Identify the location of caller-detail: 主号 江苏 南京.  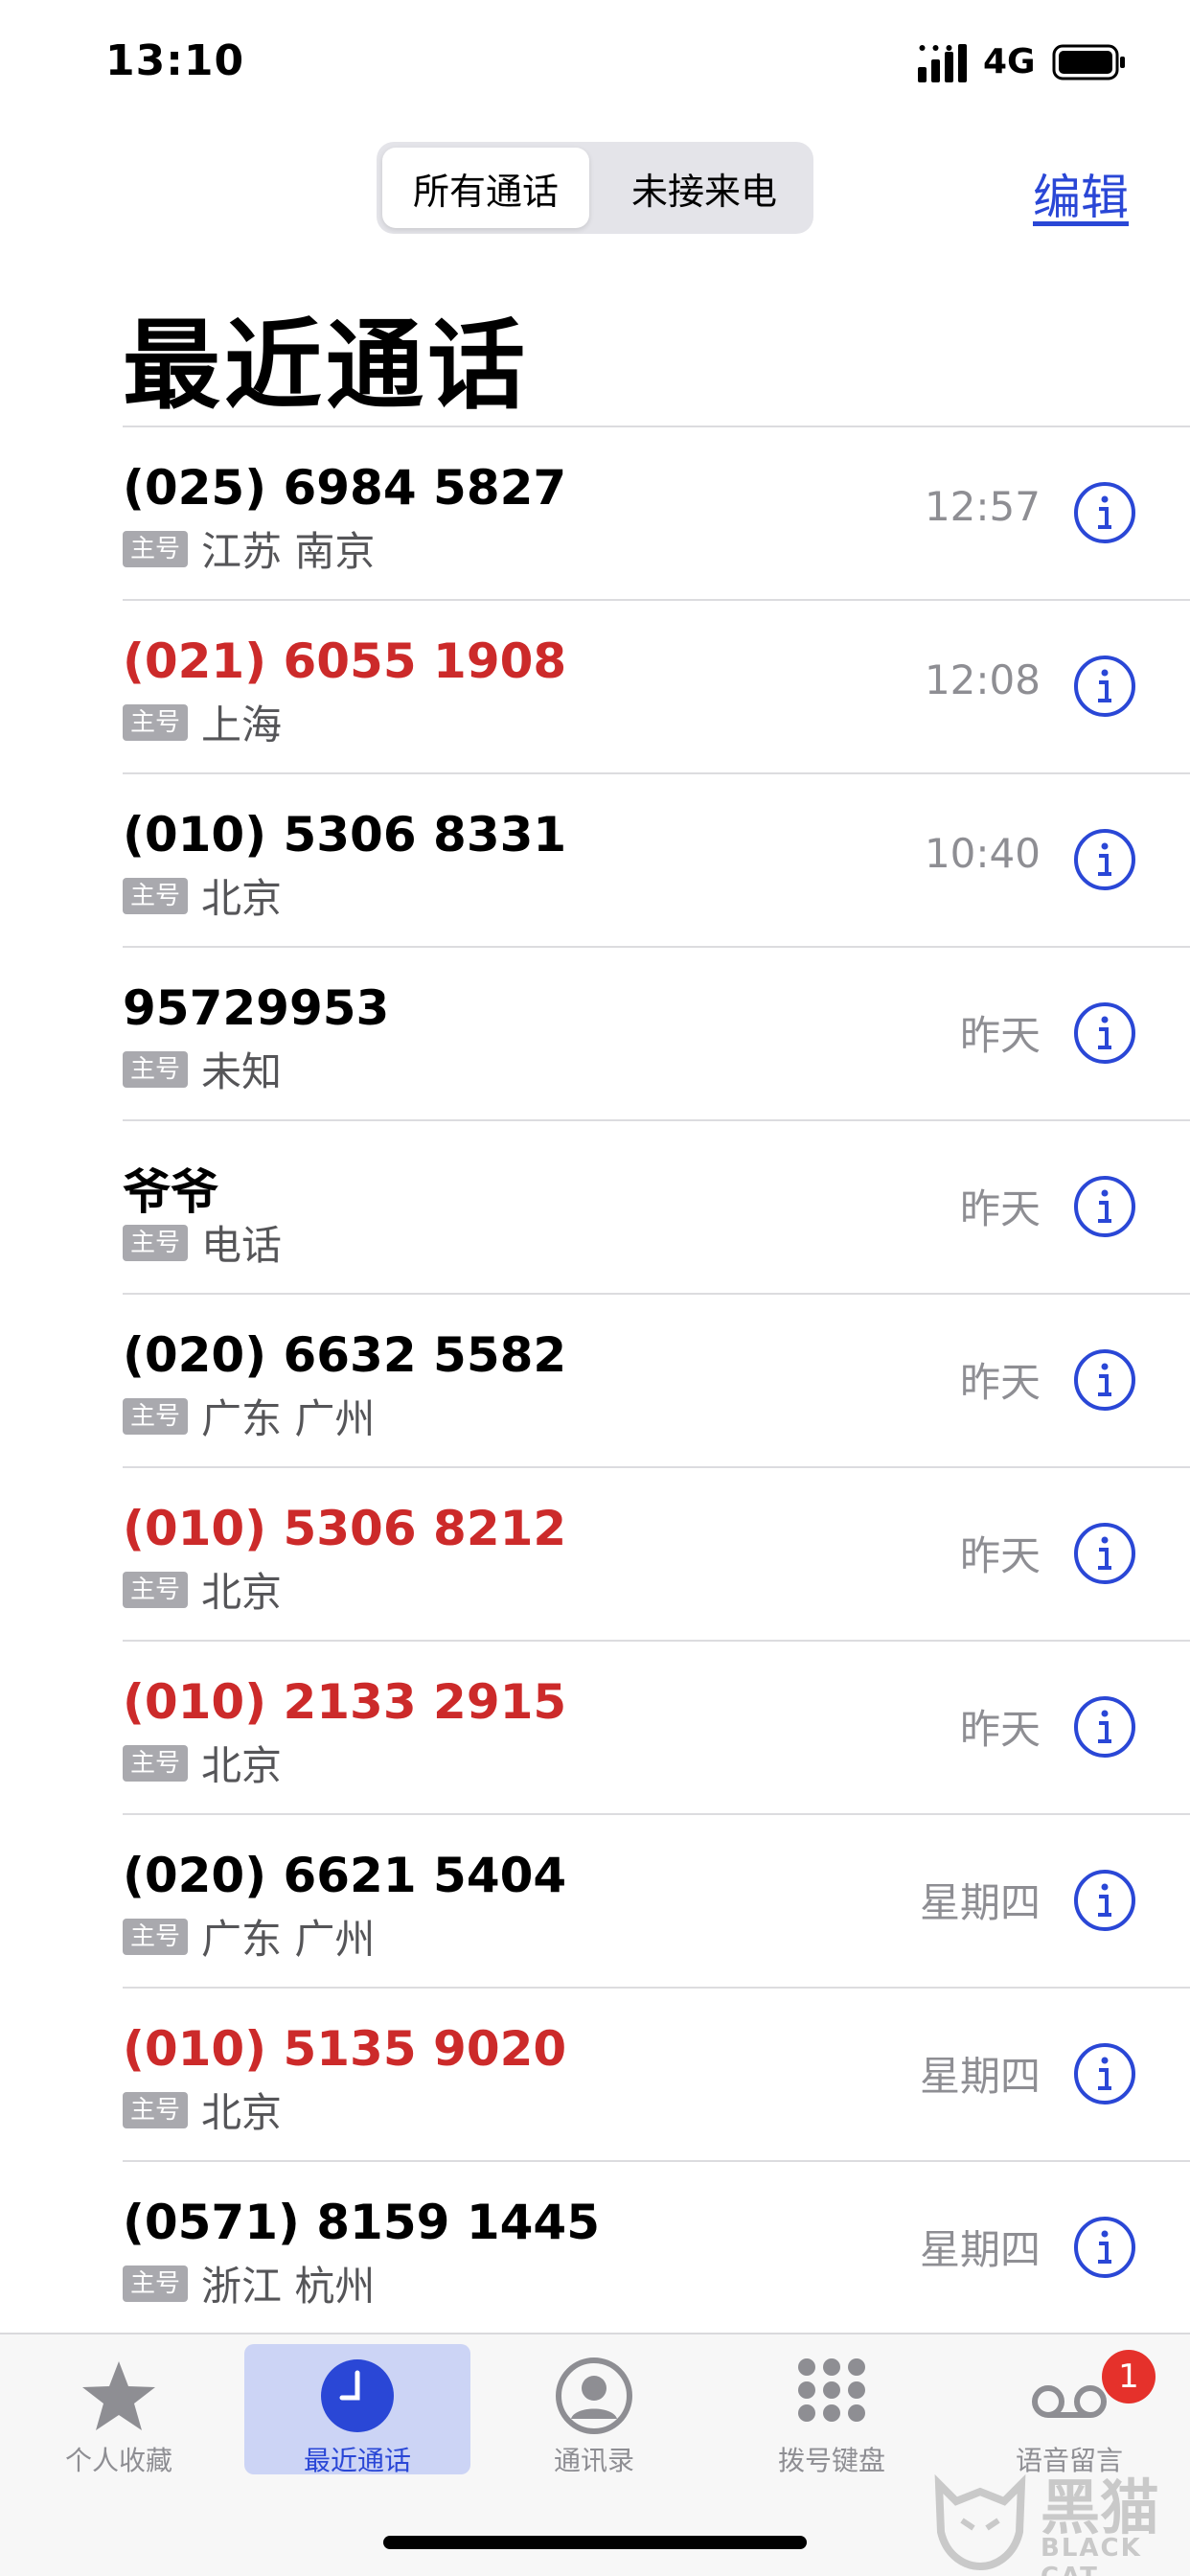
(249, 548).